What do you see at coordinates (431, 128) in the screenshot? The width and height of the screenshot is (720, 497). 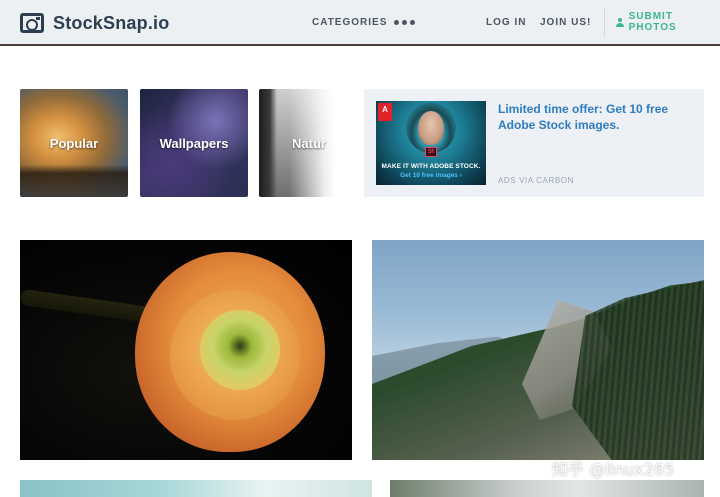 I see `ad-portrait-face` at bounding box center [431, 128].